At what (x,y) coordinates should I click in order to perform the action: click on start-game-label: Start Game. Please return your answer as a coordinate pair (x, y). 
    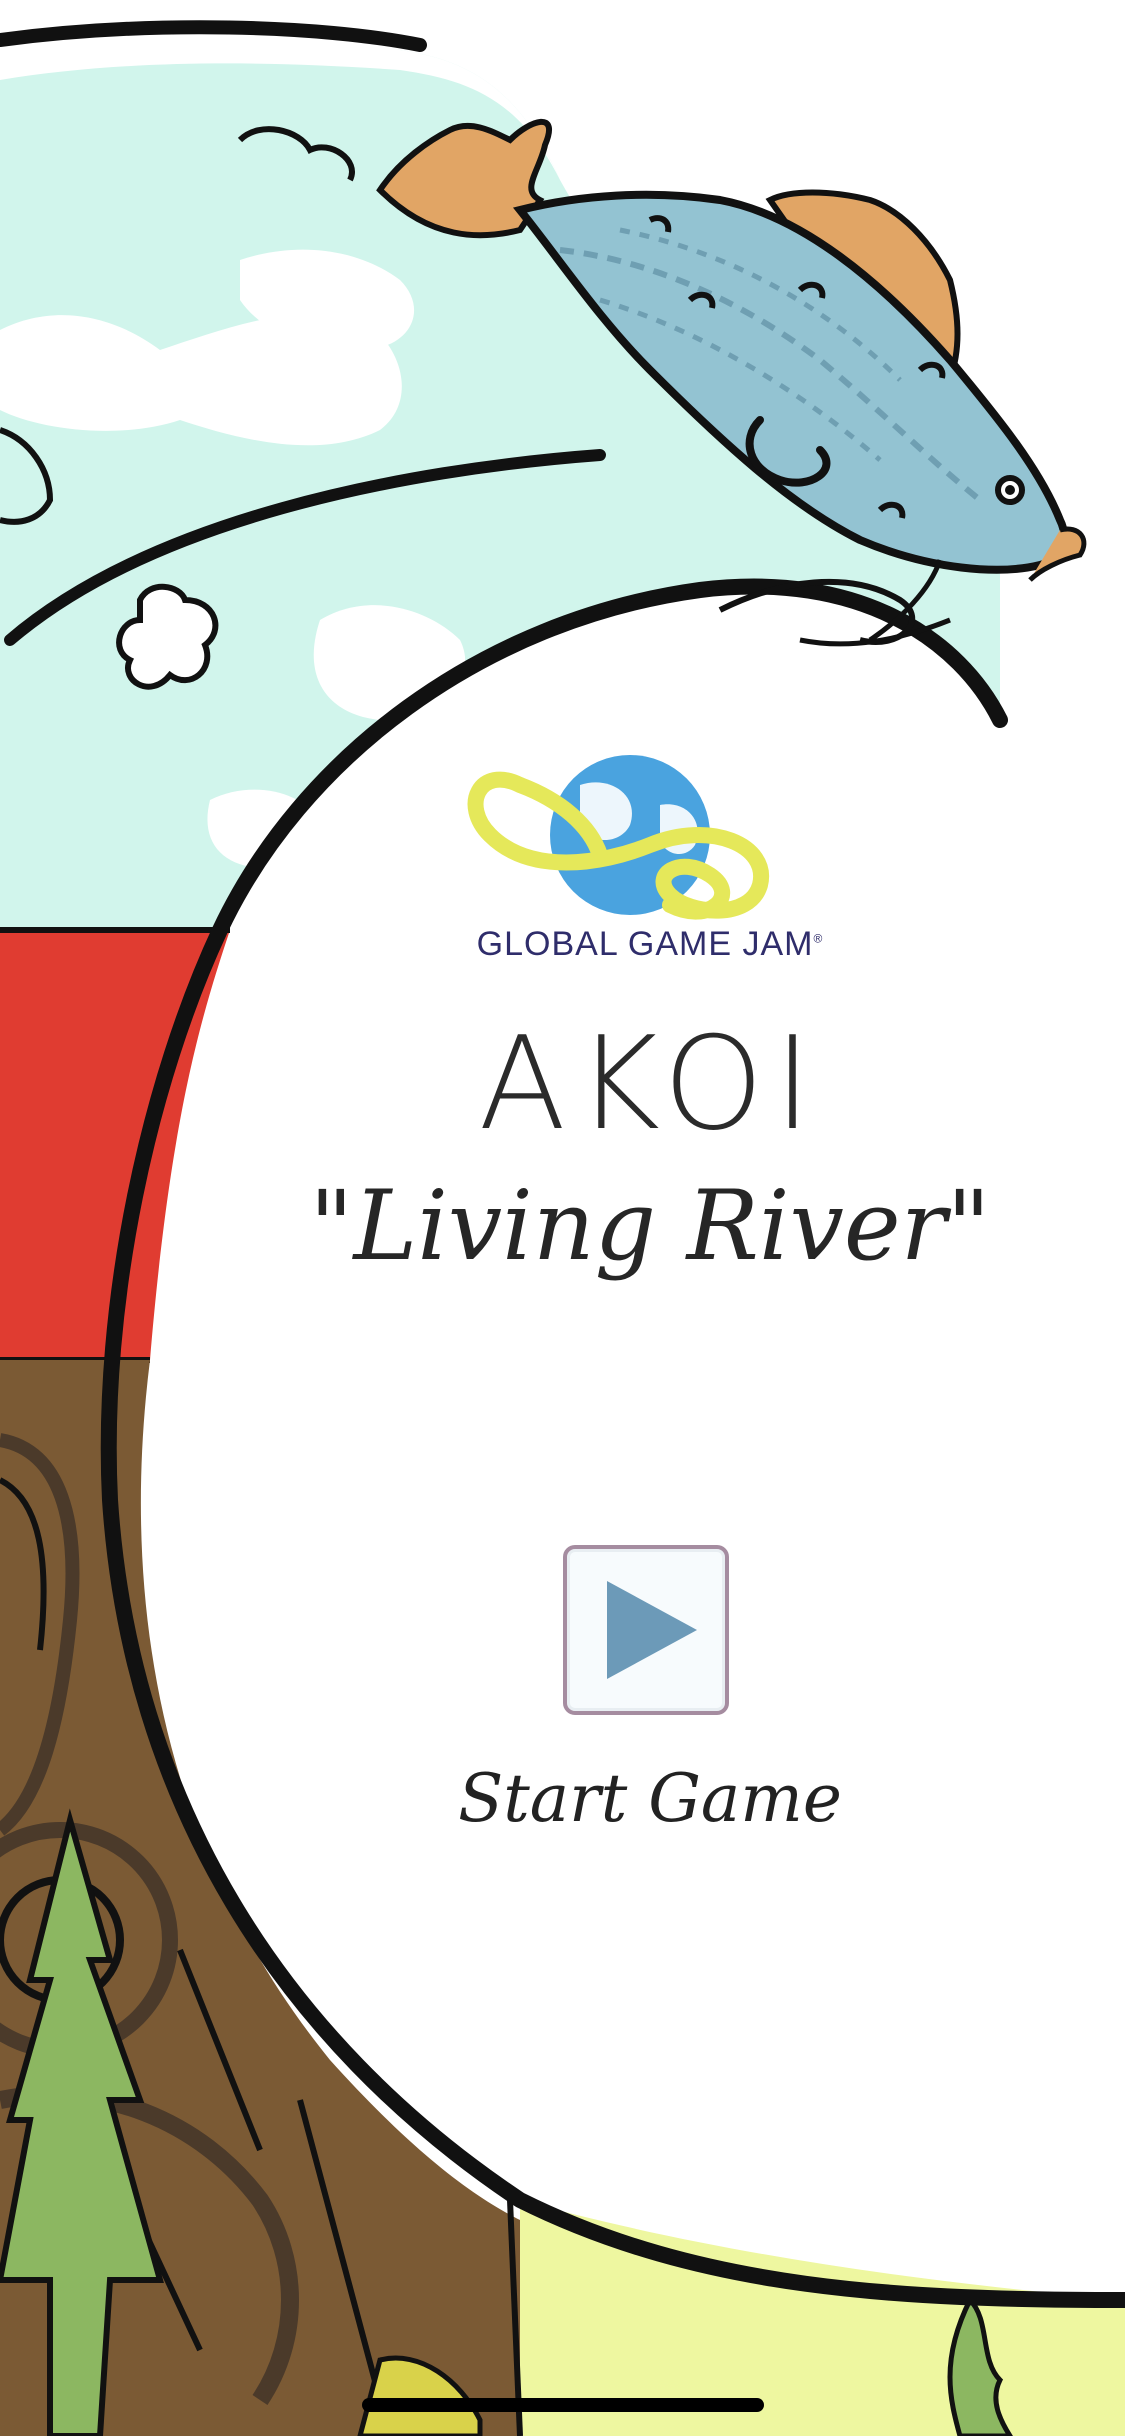
    Looking at the image, I should click on (650, 1798).